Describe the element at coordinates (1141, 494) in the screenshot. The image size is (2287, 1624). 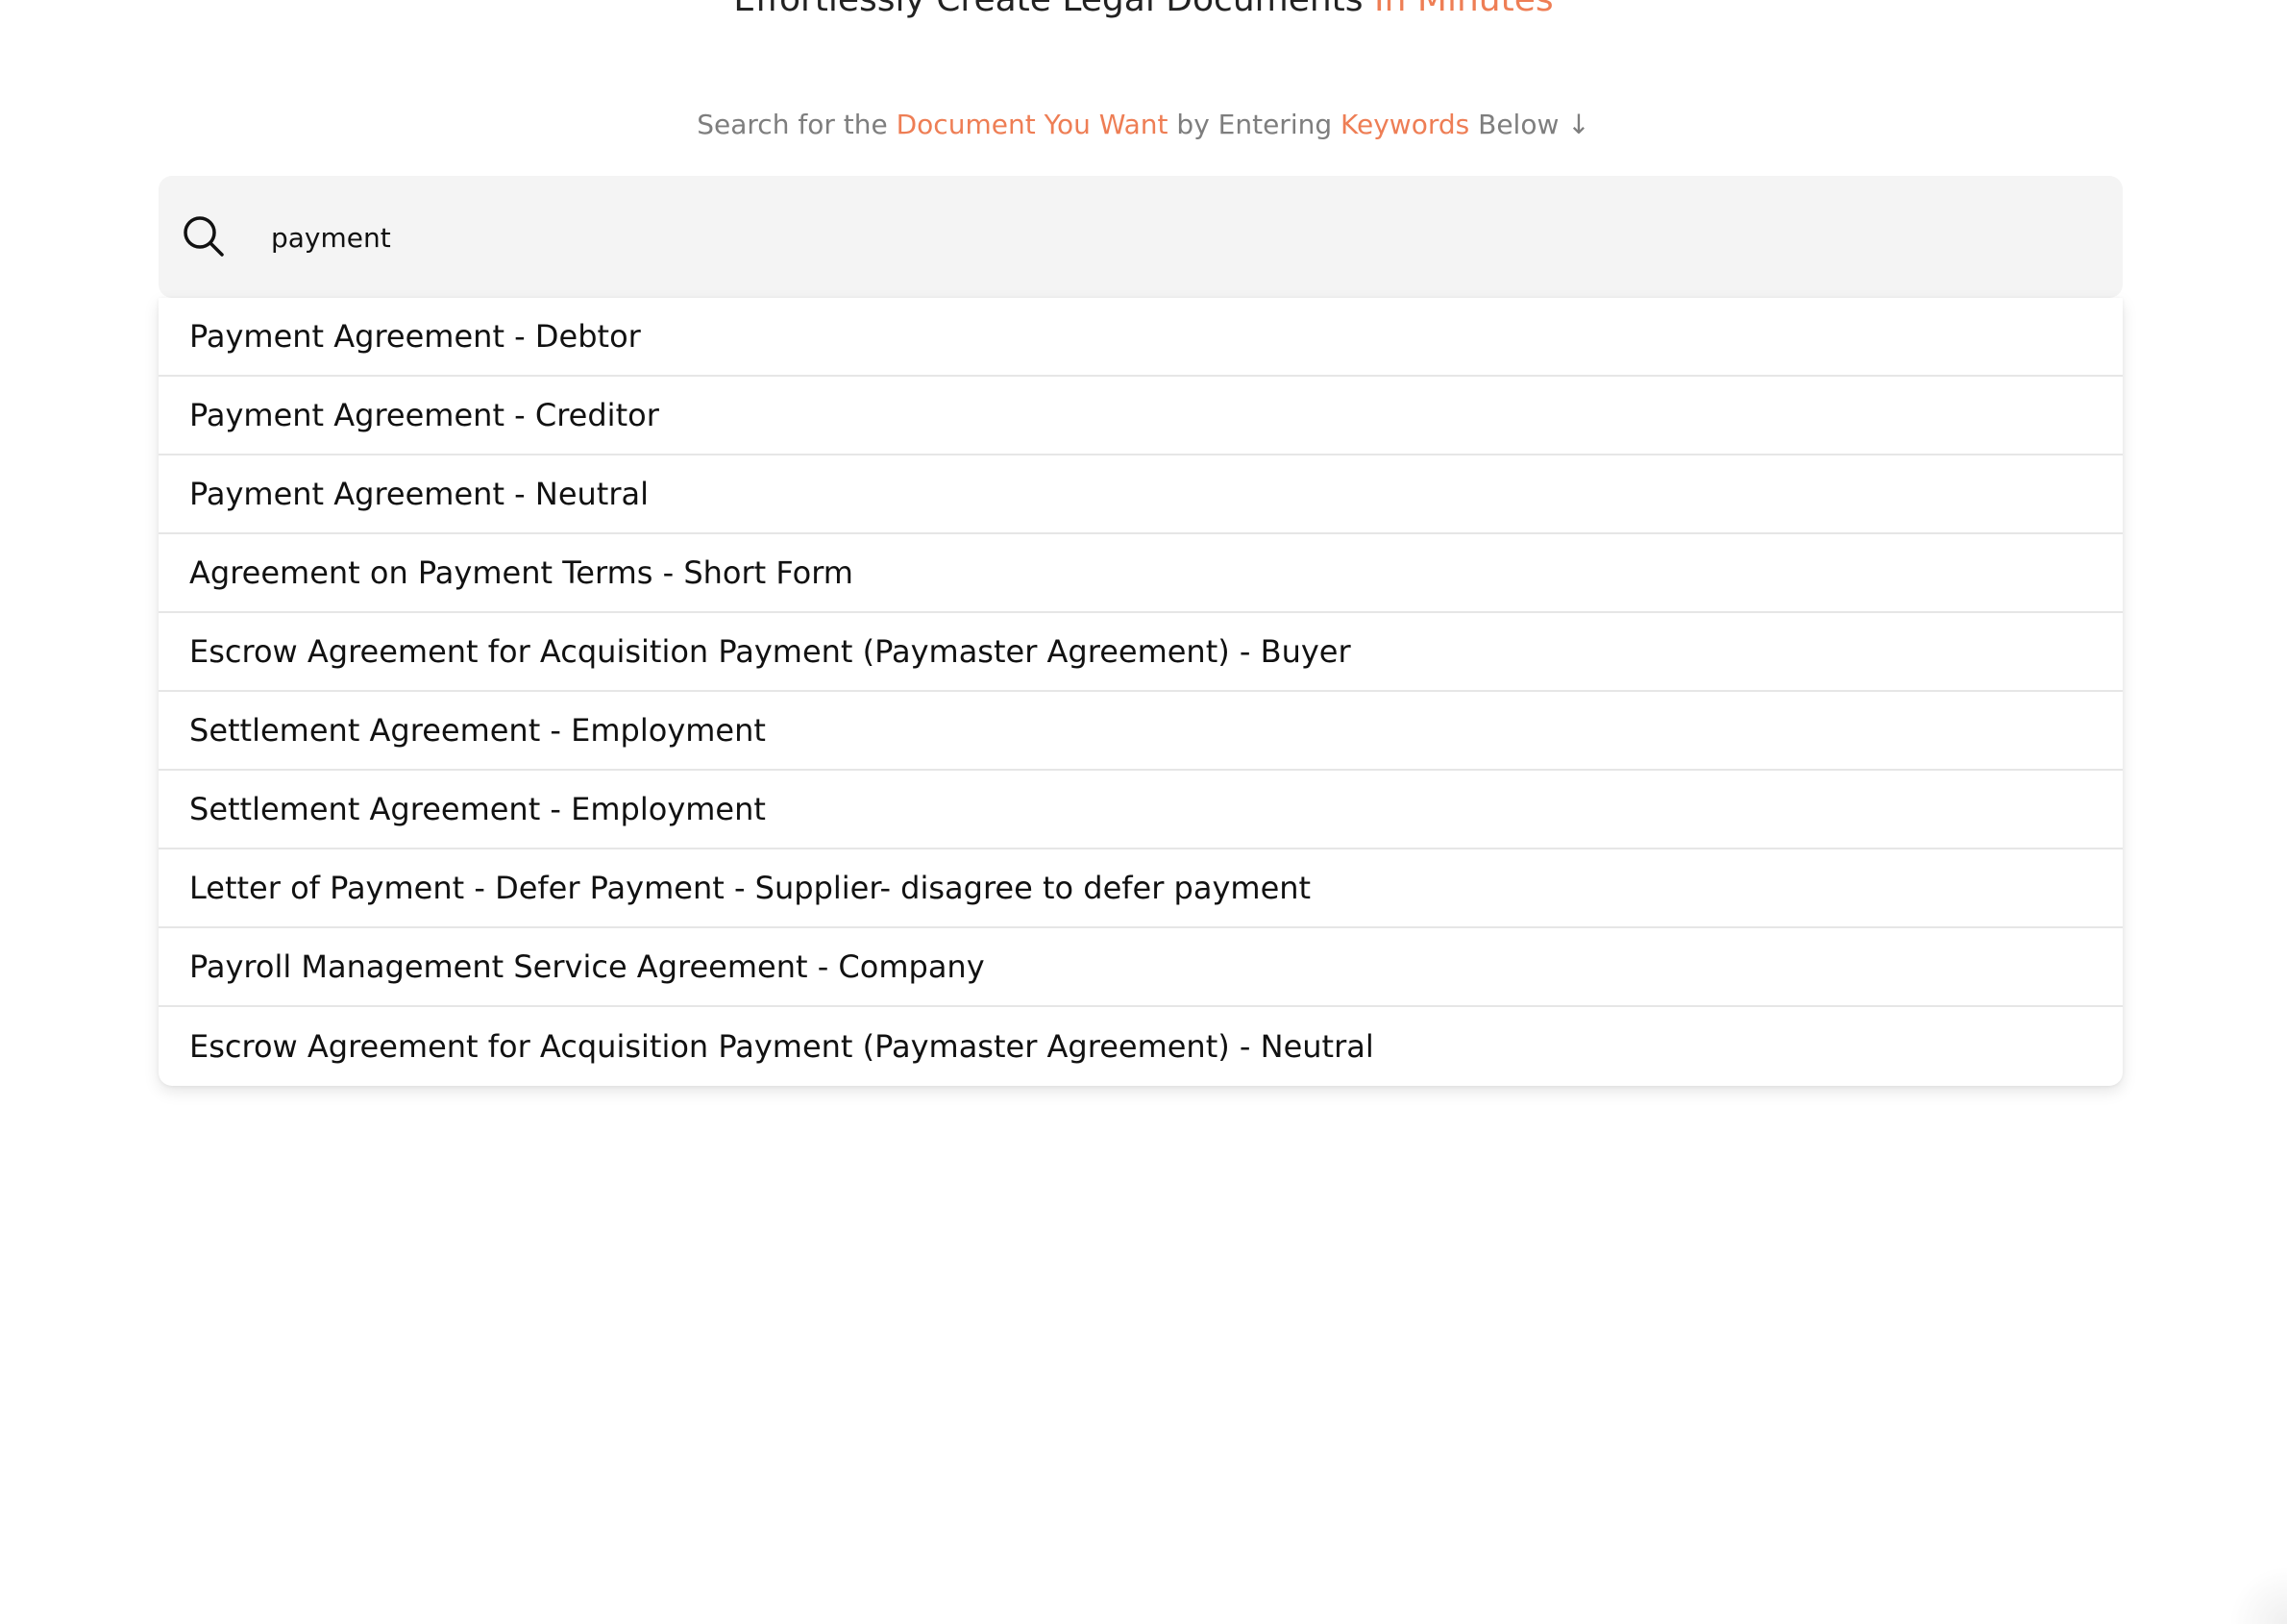
I see `search-result-item: Payment Agreement - Neutral` at that location.